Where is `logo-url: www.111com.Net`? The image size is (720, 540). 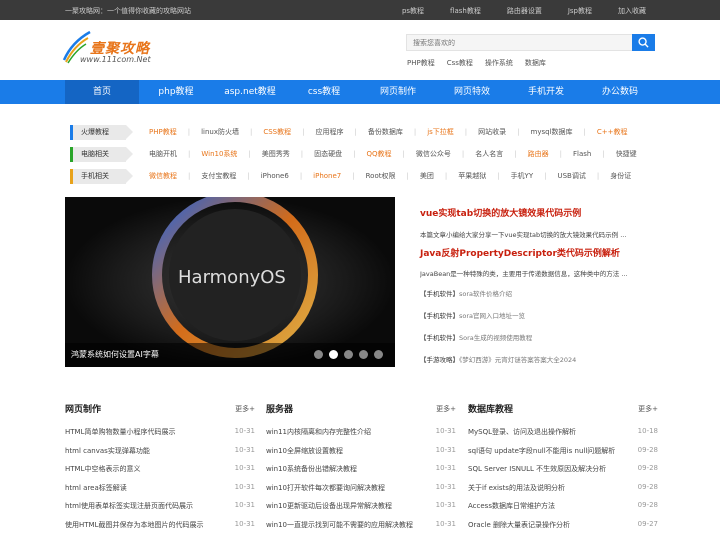
logo-url: www.111com.Net is located at coordinates (115, 59).